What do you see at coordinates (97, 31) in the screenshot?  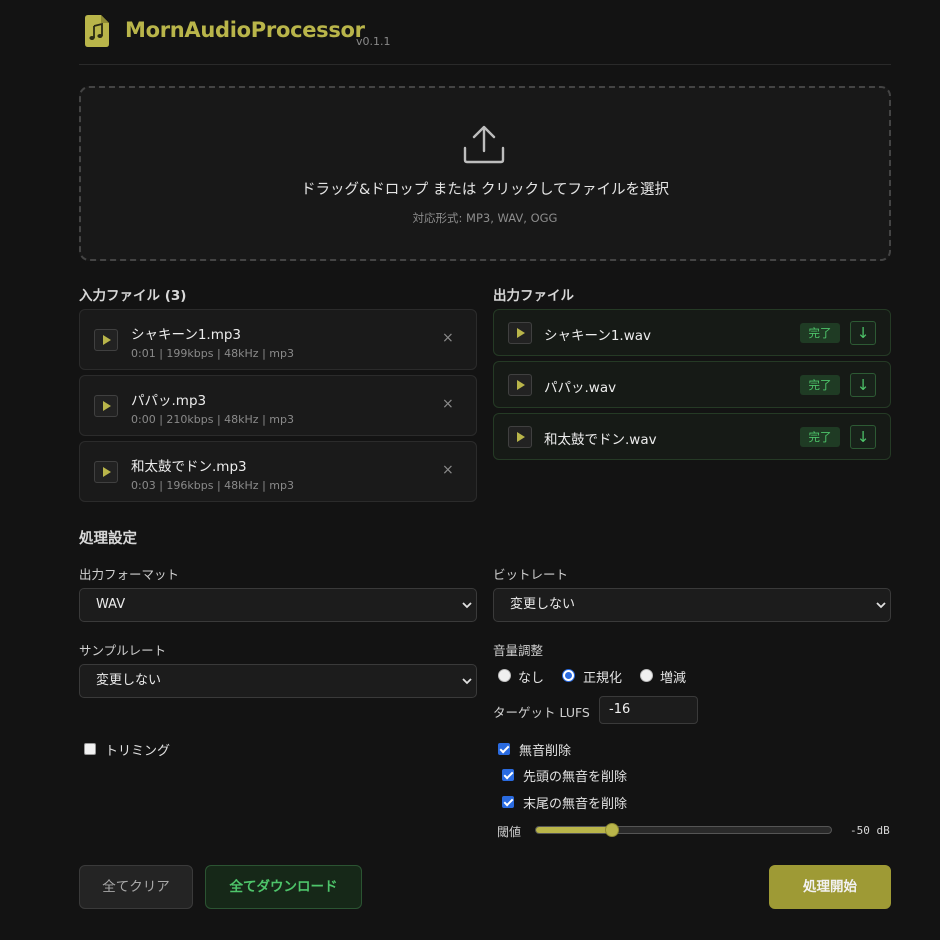 I see `music-file-icon` at bounding box center [97, 31].